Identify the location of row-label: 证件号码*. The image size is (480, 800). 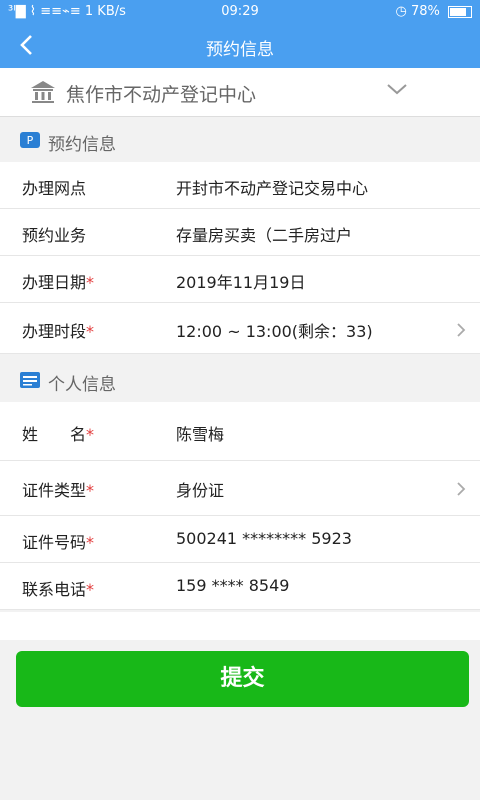
(58, 542).